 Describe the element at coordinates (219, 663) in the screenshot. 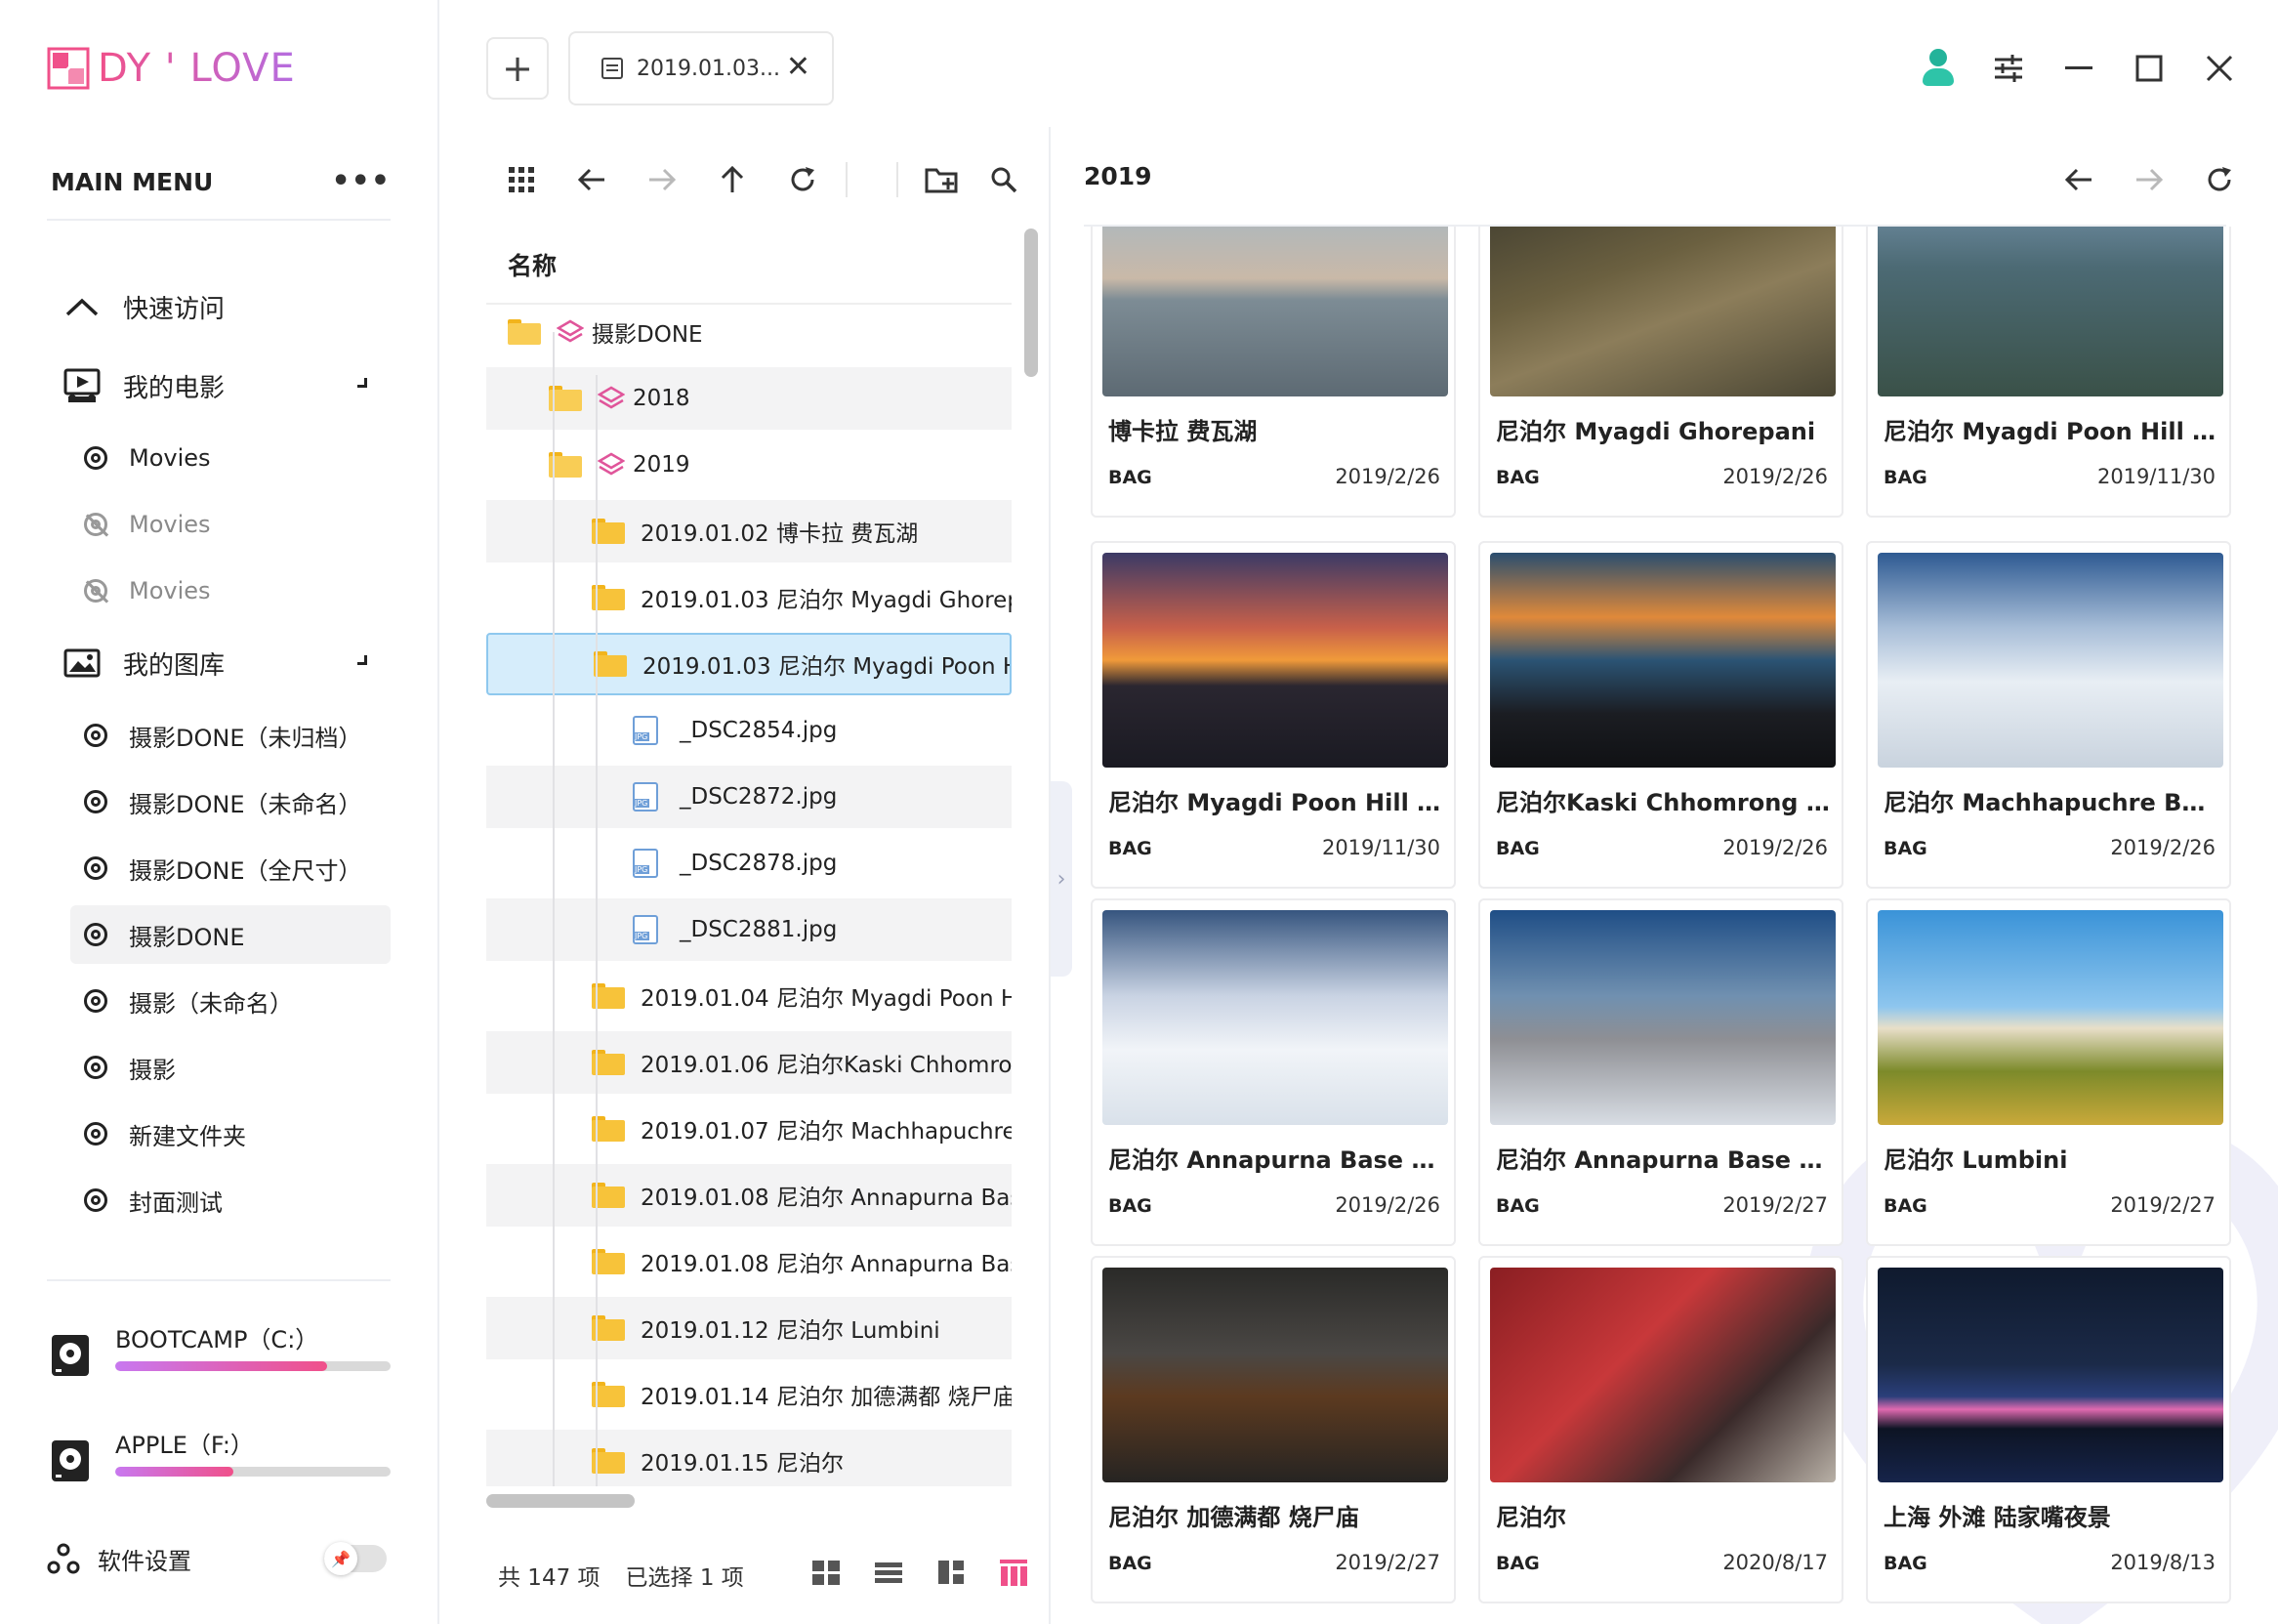

I see `nav-my-gallery: 我的图库` at that location.